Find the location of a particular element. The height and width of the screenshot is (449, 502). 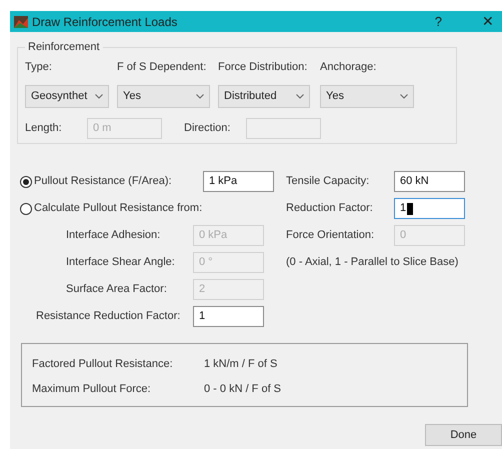

field-label: Surface Area Factor: is located at coordinates (117, 290).